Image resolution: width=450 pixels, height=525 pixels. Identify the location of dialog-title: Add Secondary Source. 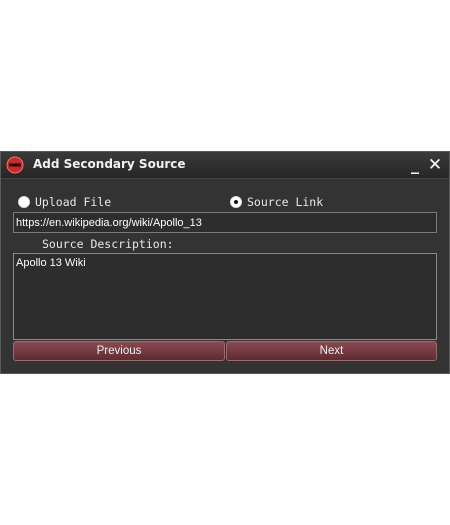
(109, 164).